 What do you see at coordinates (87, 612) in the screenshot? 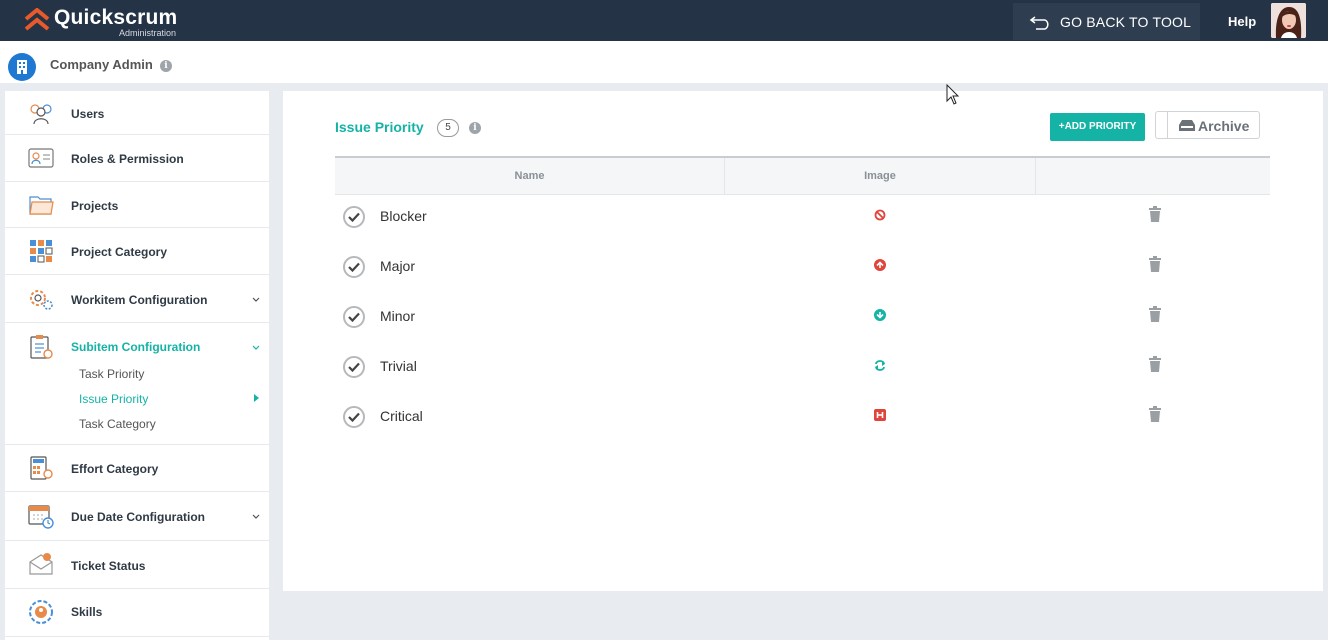
I see `sidebar-item-label: Skills` at bounding box center [87, 612].